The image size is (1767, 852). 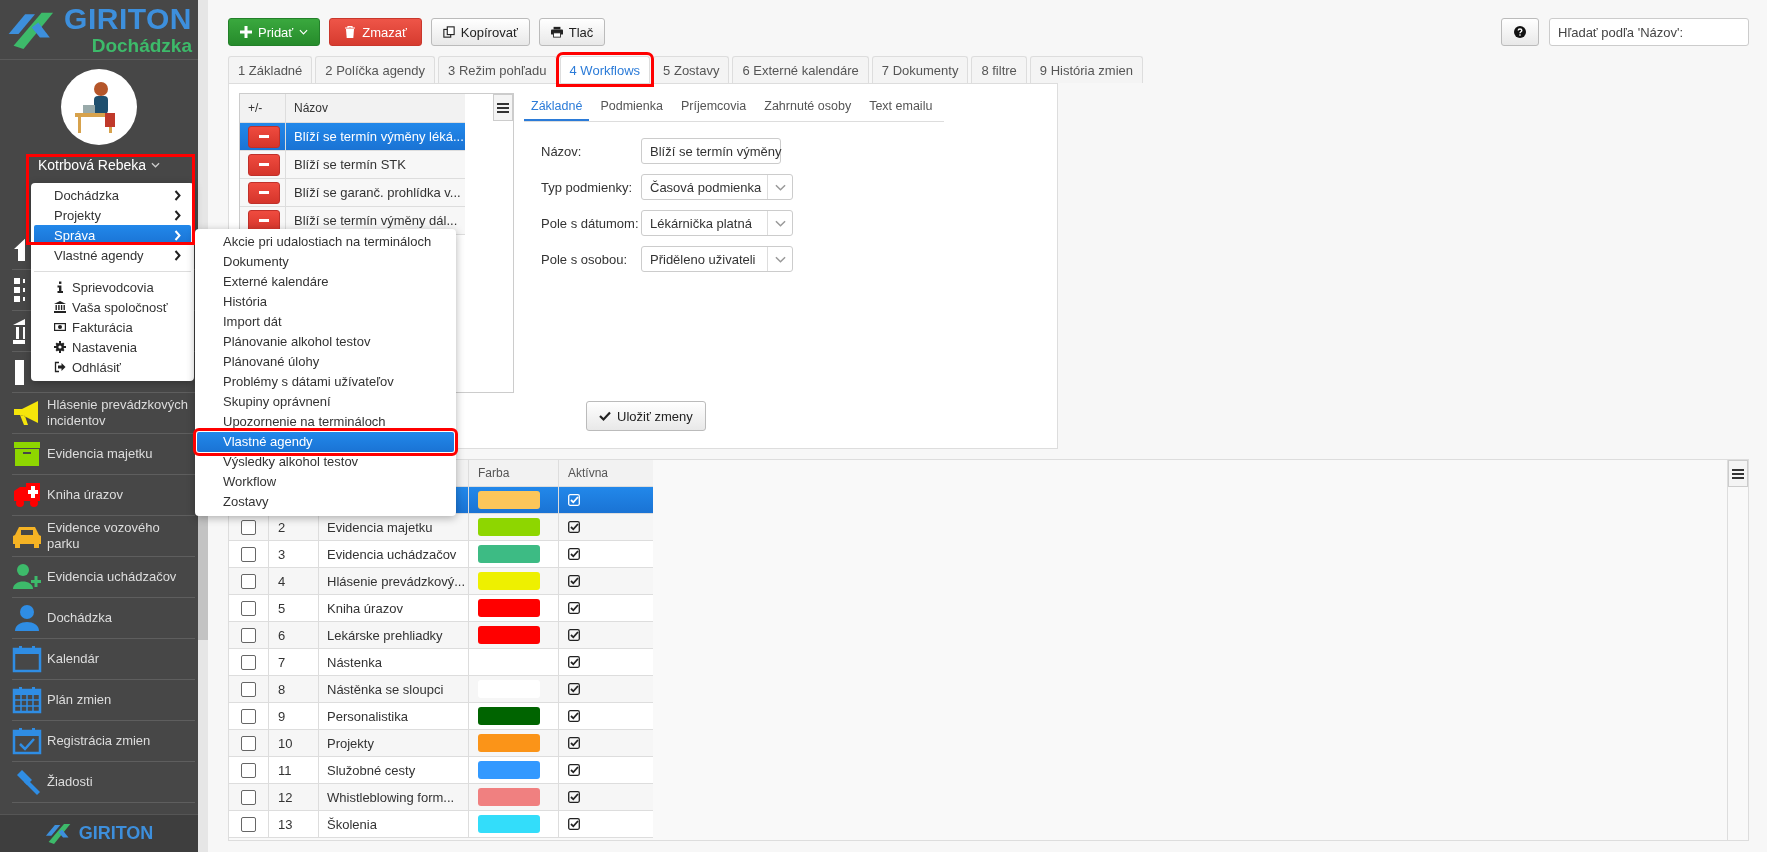 What do you see at coordinates (631, 107) in the screenshot?
I see `subtab: Podmienka` at bounding box center [631, 107].